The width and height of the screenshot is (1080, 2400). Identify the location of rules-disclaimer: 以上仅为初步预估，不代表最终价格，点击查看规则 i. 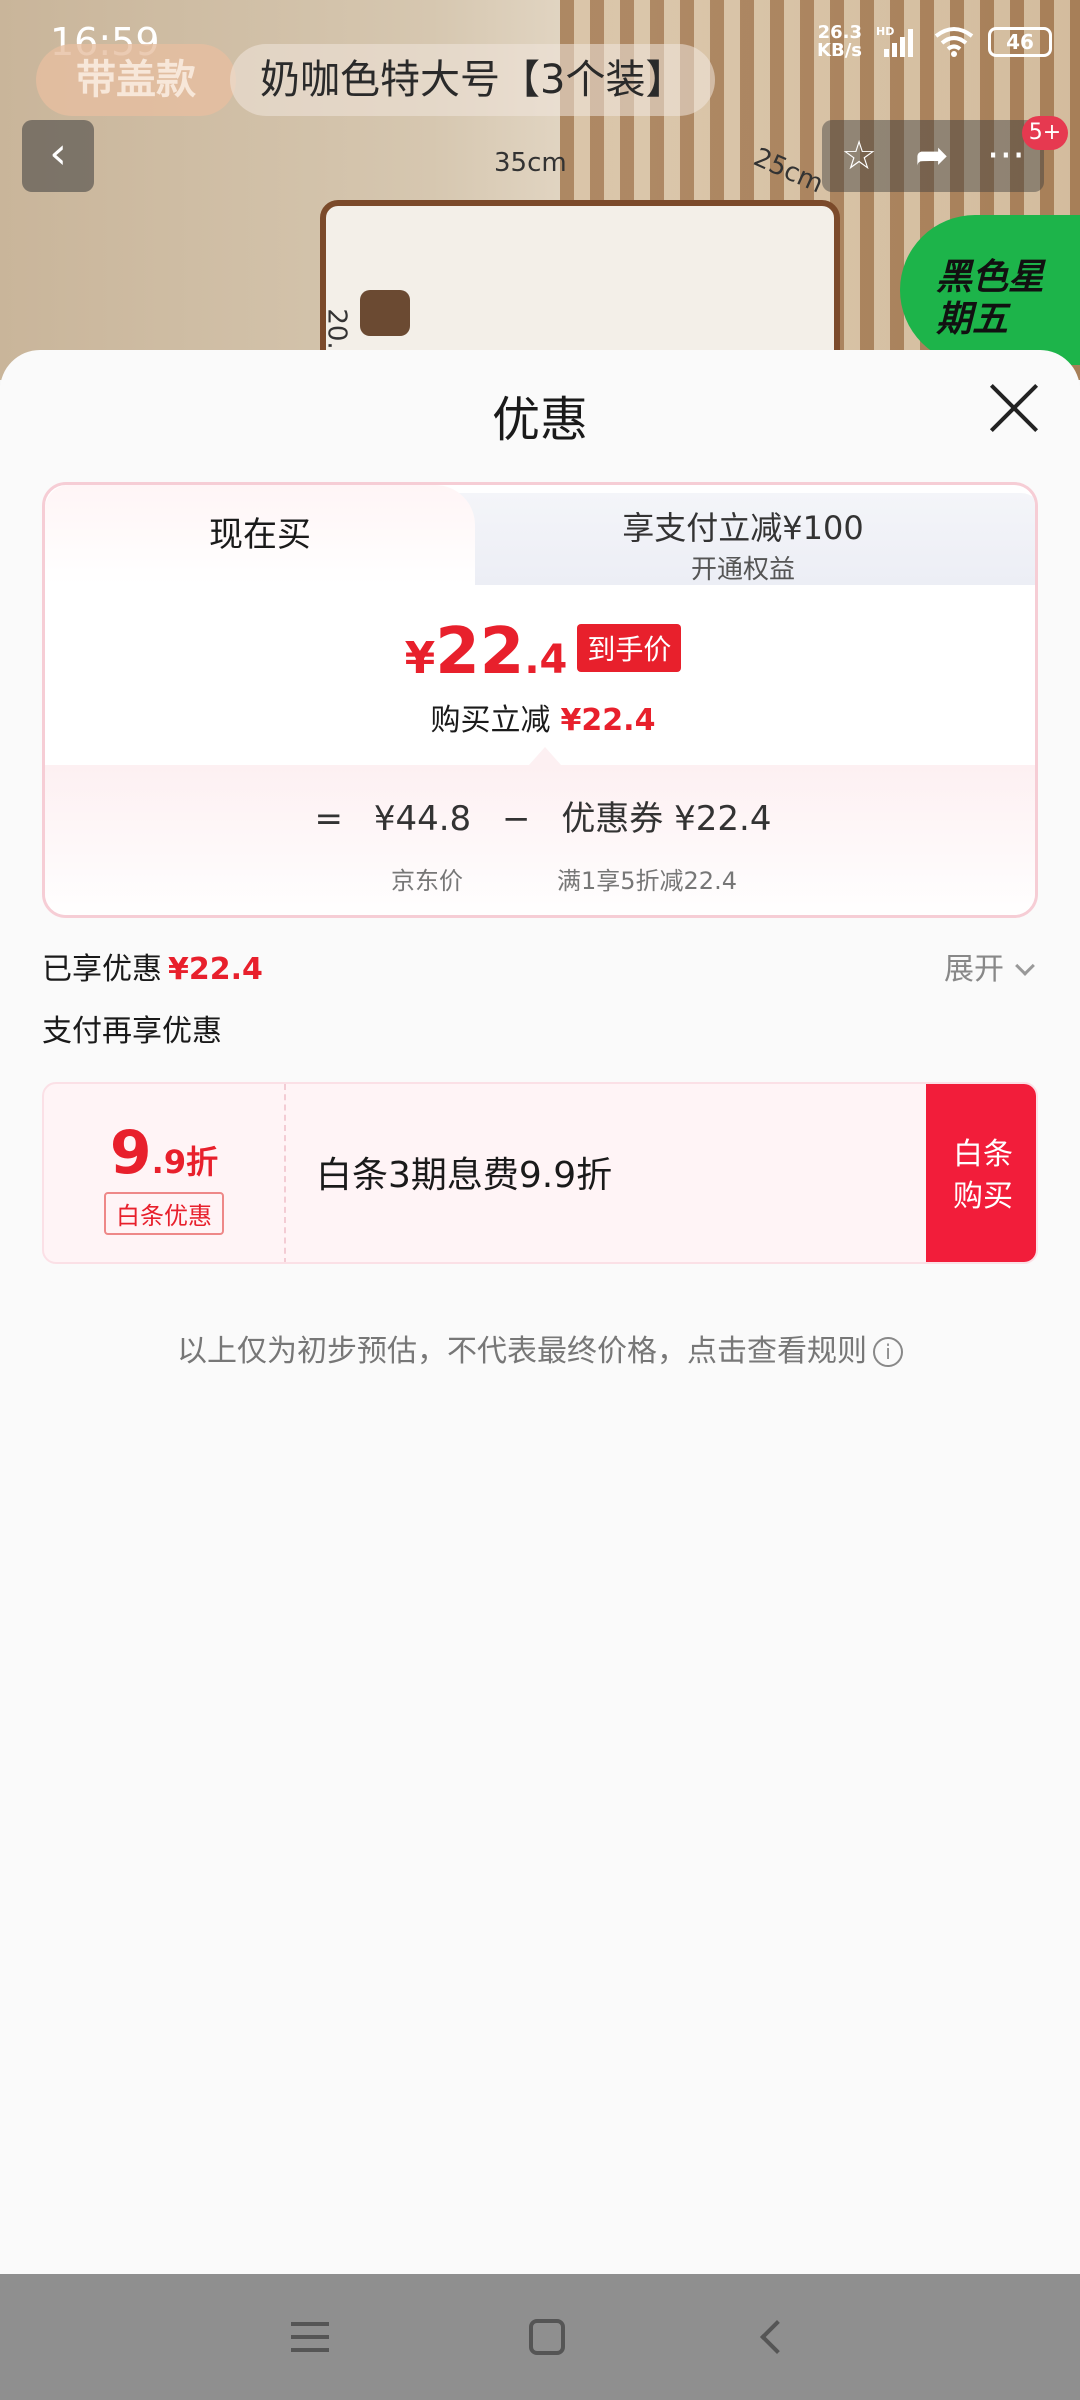
(540, 1348).